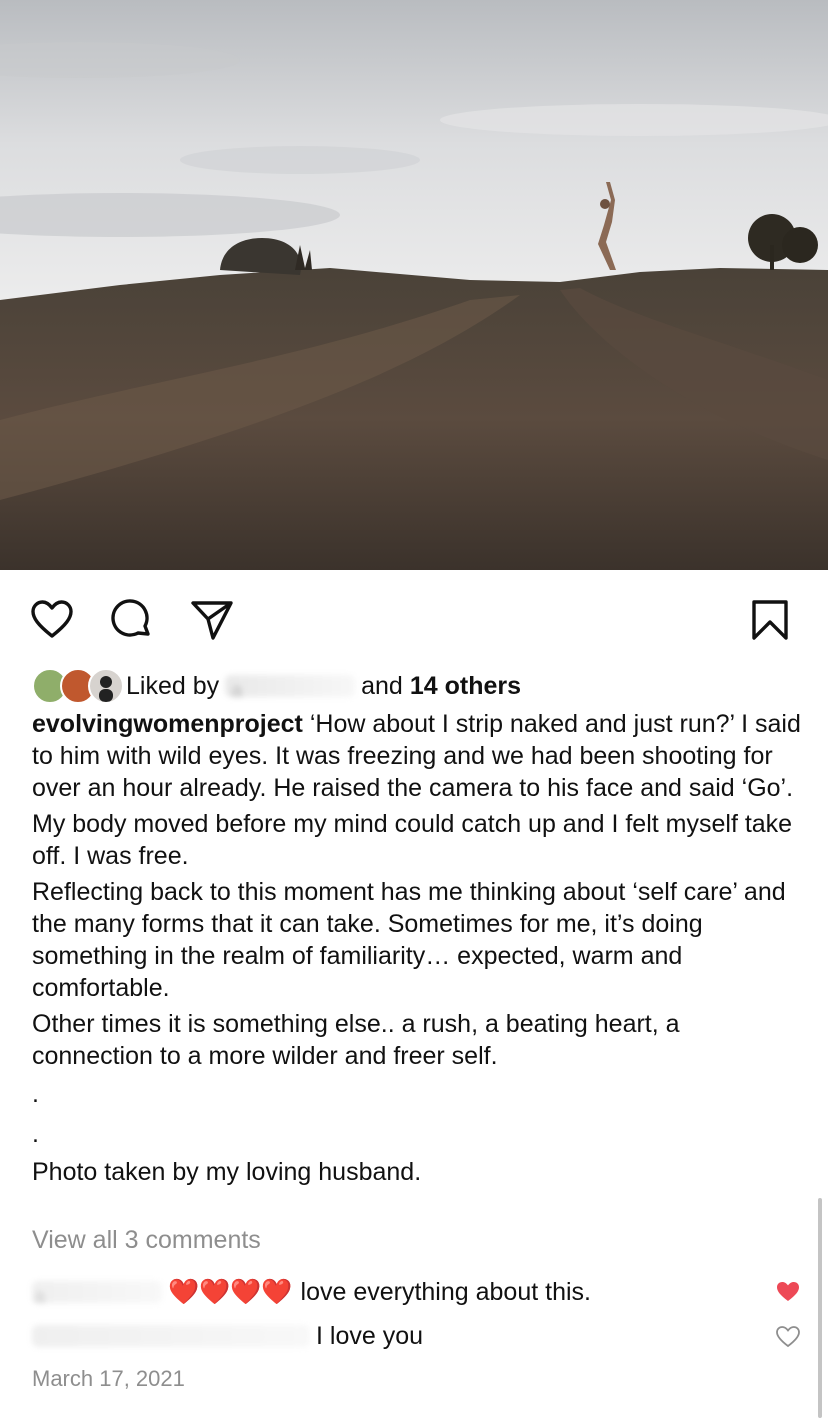 The height and width of the screenshot is (1418, 828). I want to click on heart-outline-icon, so click(788, 1337).